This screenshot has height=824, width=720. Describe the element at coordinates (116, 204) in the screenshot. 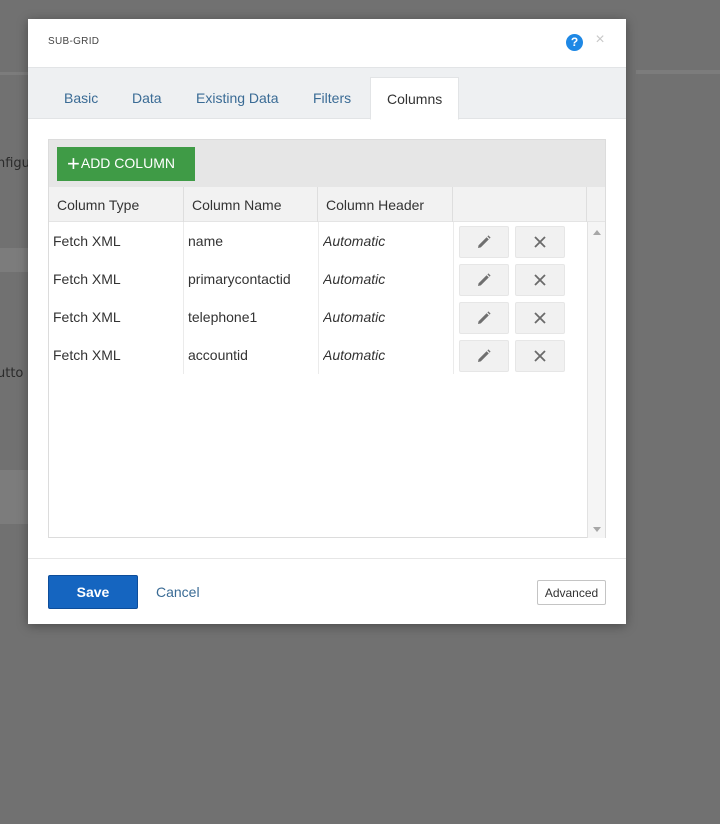

I see `column-header-type: Column Type` at that location.